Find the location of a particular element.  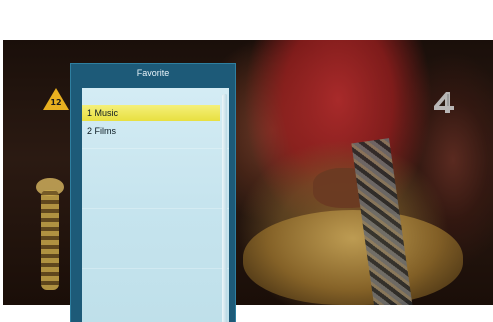

list-scrollbar is located at coordinates (224, 208).